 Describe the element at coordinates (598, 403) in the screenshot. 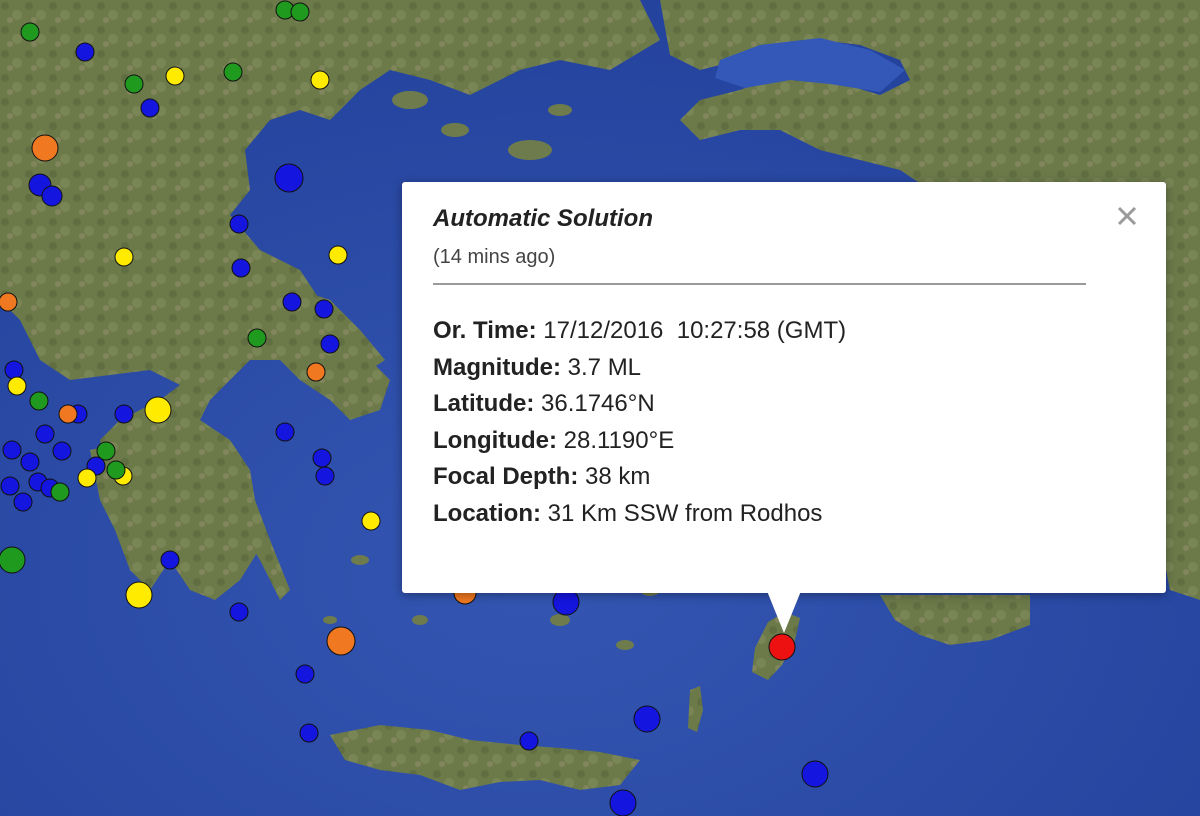

I see `latitude-value: 36.1746°N` at that location.